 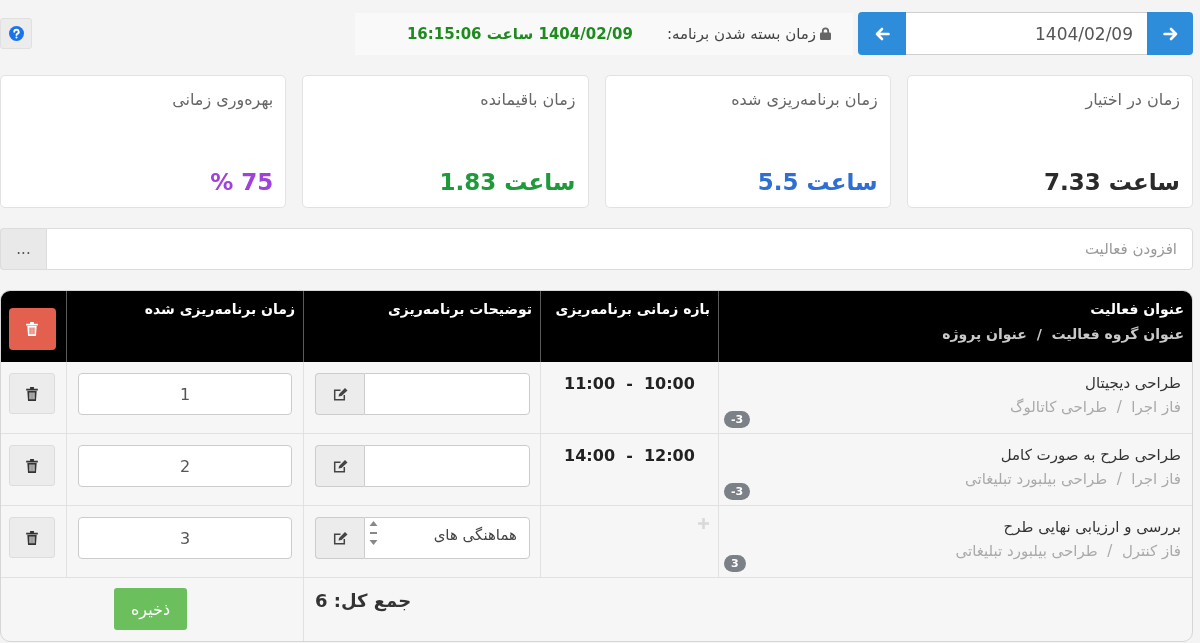 What do you see at coordinates (1132, 383) in the screenshot?
I see `activity-title: طراحی دیجیتال` at bounding box center [1132, 383].